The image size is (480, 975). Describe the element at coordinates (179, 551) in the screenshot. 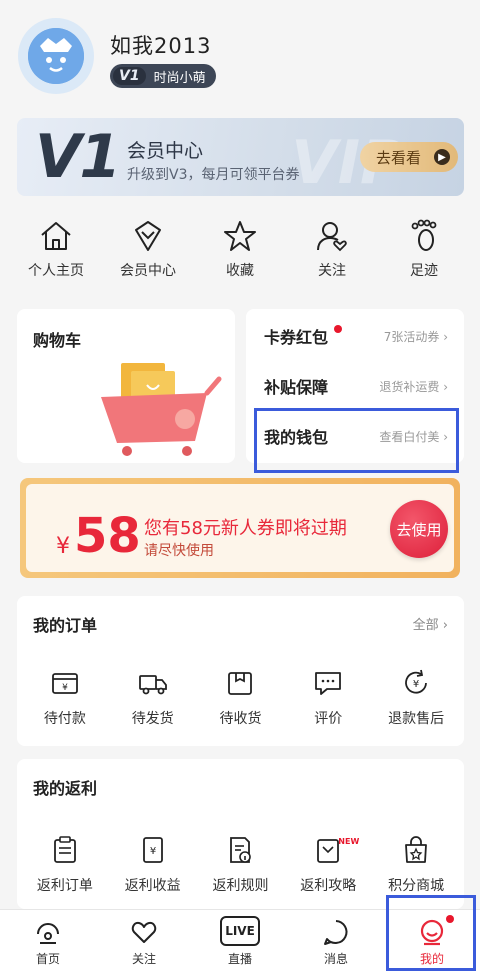

I see `coupon-subtitle: 请尽快使用` at that location.